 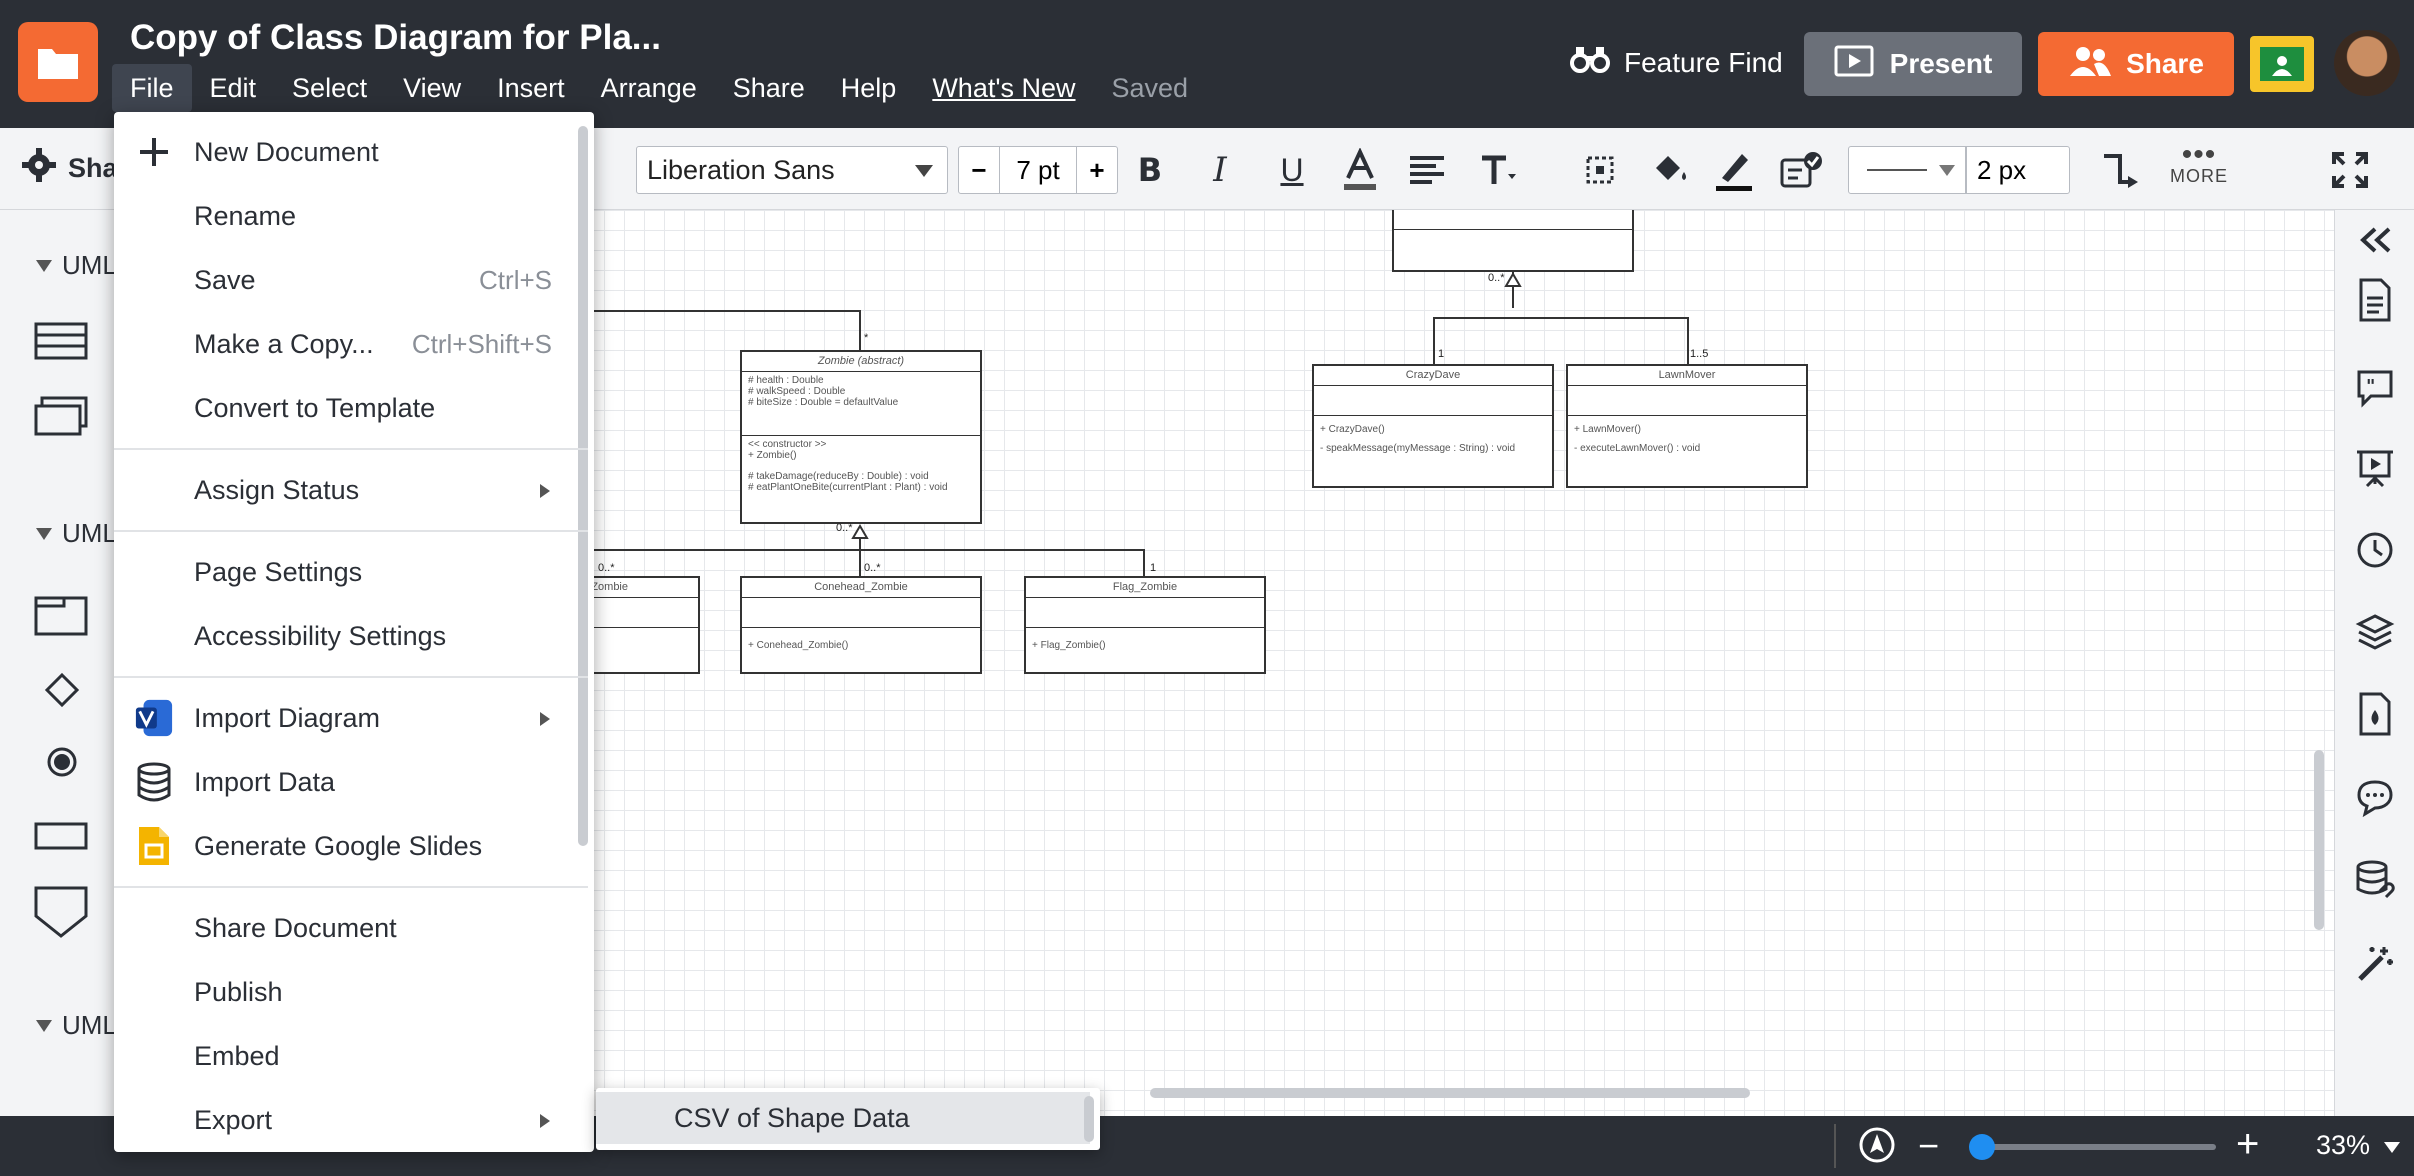 I want to click on history-clock-icon, so click(x=2375, y=550).